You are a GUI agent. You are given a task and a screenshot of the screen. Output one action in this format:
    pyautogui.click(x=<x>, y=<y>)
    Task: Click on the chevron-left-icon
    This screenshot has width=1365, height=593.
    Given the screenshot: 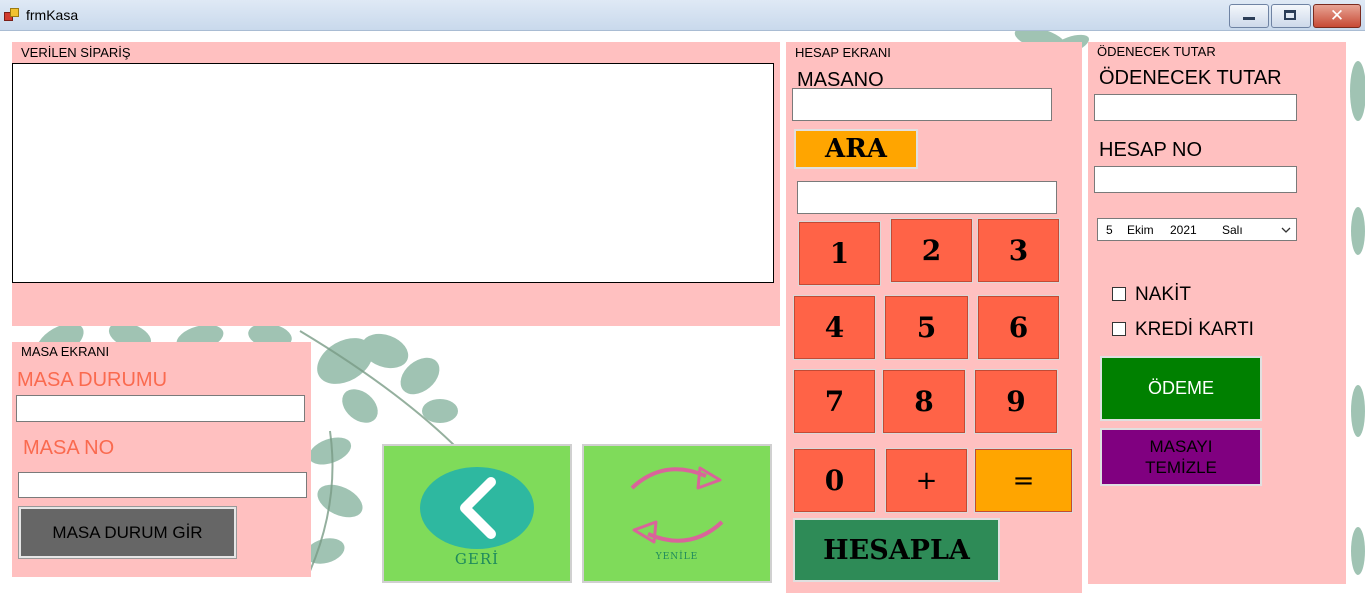 What is the action you would take?
    pyautogui.click(x=477, y=508)
    